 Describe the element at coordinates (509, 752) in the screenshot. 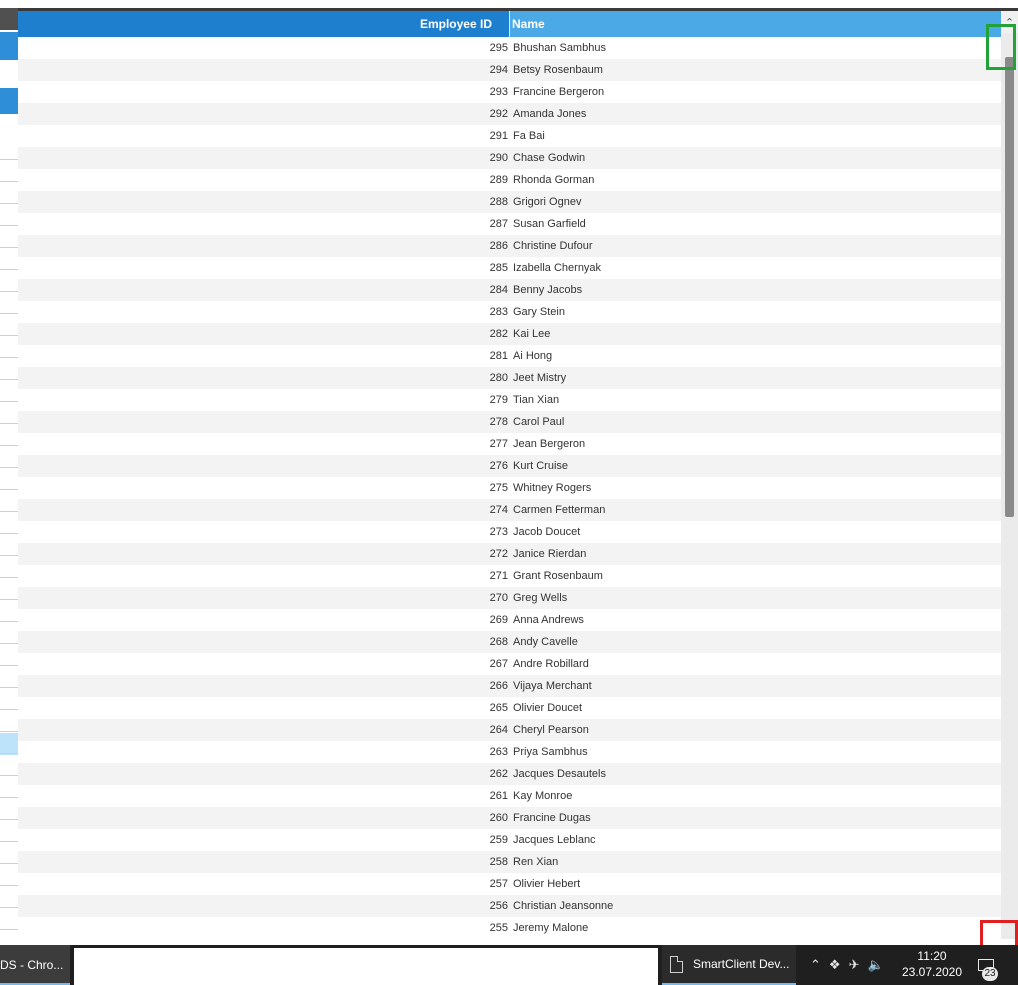

I see `table-row: 263 Priya Sambhus` at that location.